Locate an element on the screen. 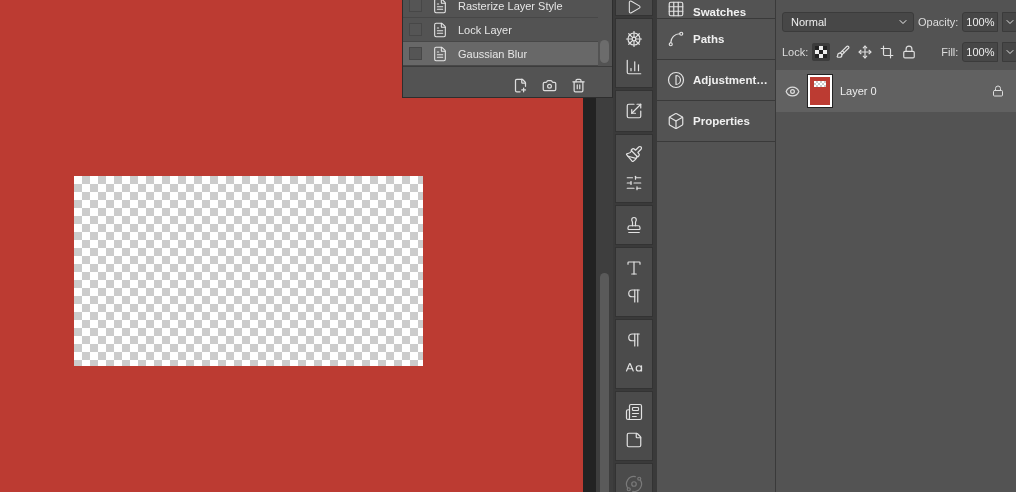 The image size is (1016, 492). panel-tab: Paths is located at coordinates (716, 39).